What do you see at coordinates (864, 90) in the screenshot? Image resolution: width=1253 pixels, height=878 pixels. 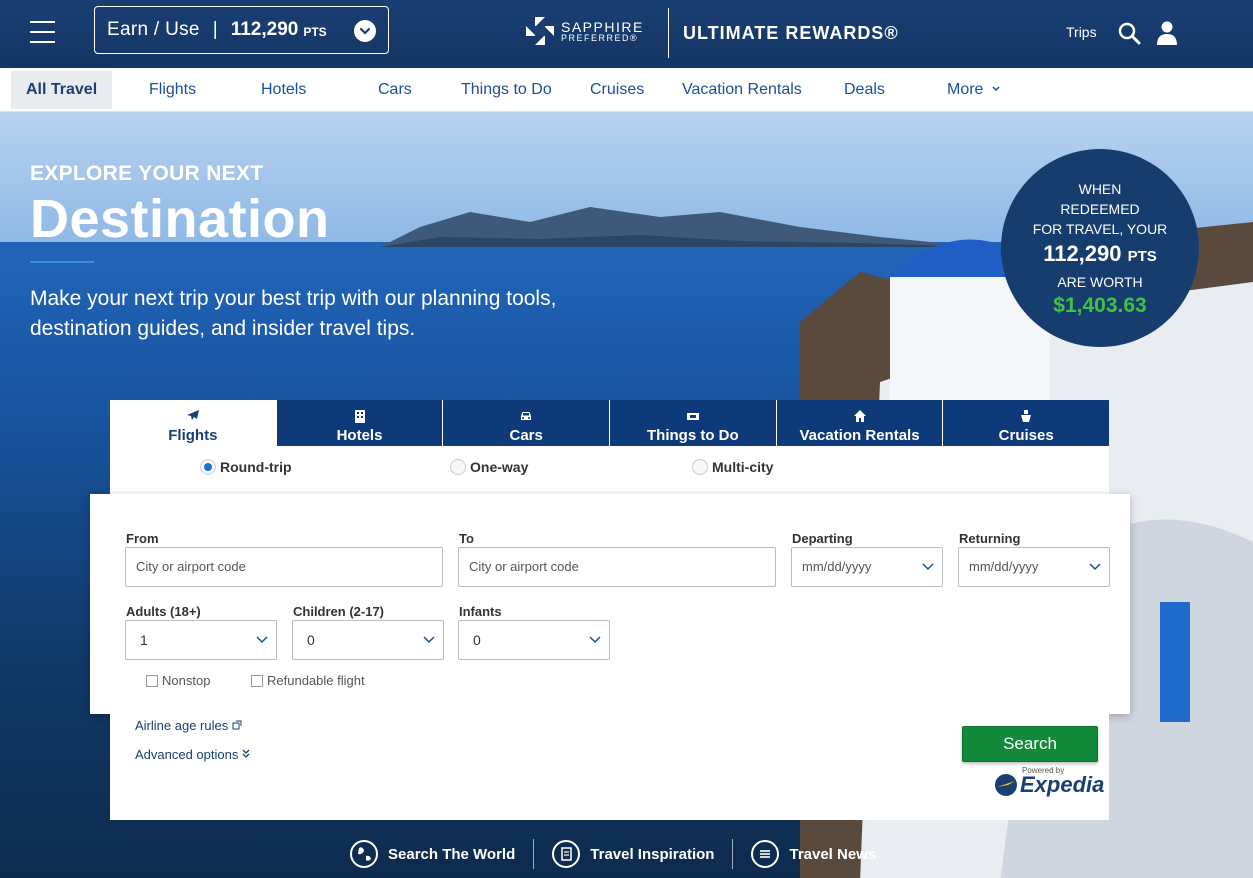 I see `nav-deals: Deals` at bounding box center [864, 90].